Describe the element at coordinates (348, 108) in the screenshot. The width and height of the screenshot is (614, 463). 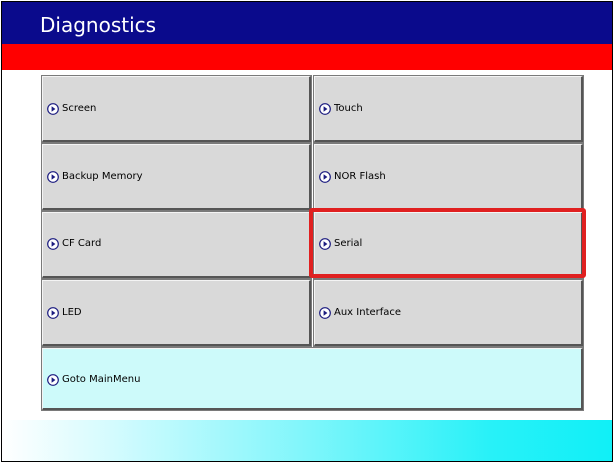
I see `touch-button-label: Touch` at that location.